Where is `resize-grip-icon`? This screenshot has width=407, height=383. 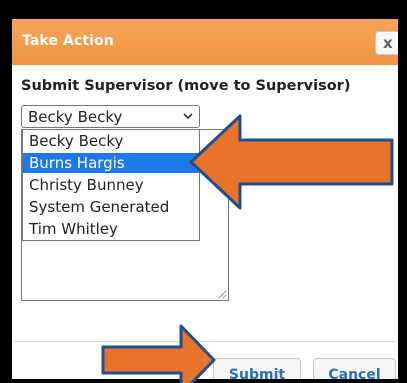 resize-grip-icon is located at coordinates (222, 294).